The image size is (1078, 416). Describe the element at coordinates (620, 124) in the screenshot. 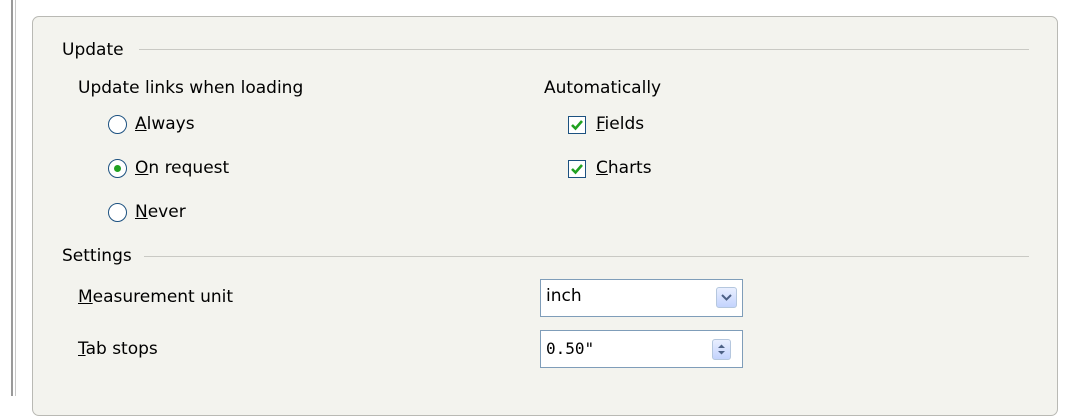

I see `checkbox-fields-label: Fields` at that location.